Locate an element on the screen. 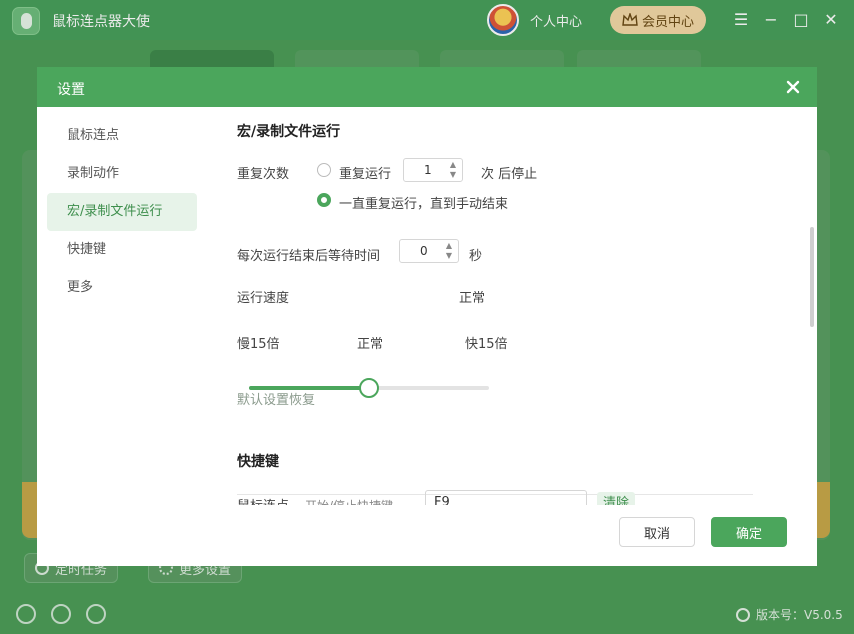 The width and height of the screenshot is (854, 634). speed-current-value: 正常 is located at coordinates (472, 298).